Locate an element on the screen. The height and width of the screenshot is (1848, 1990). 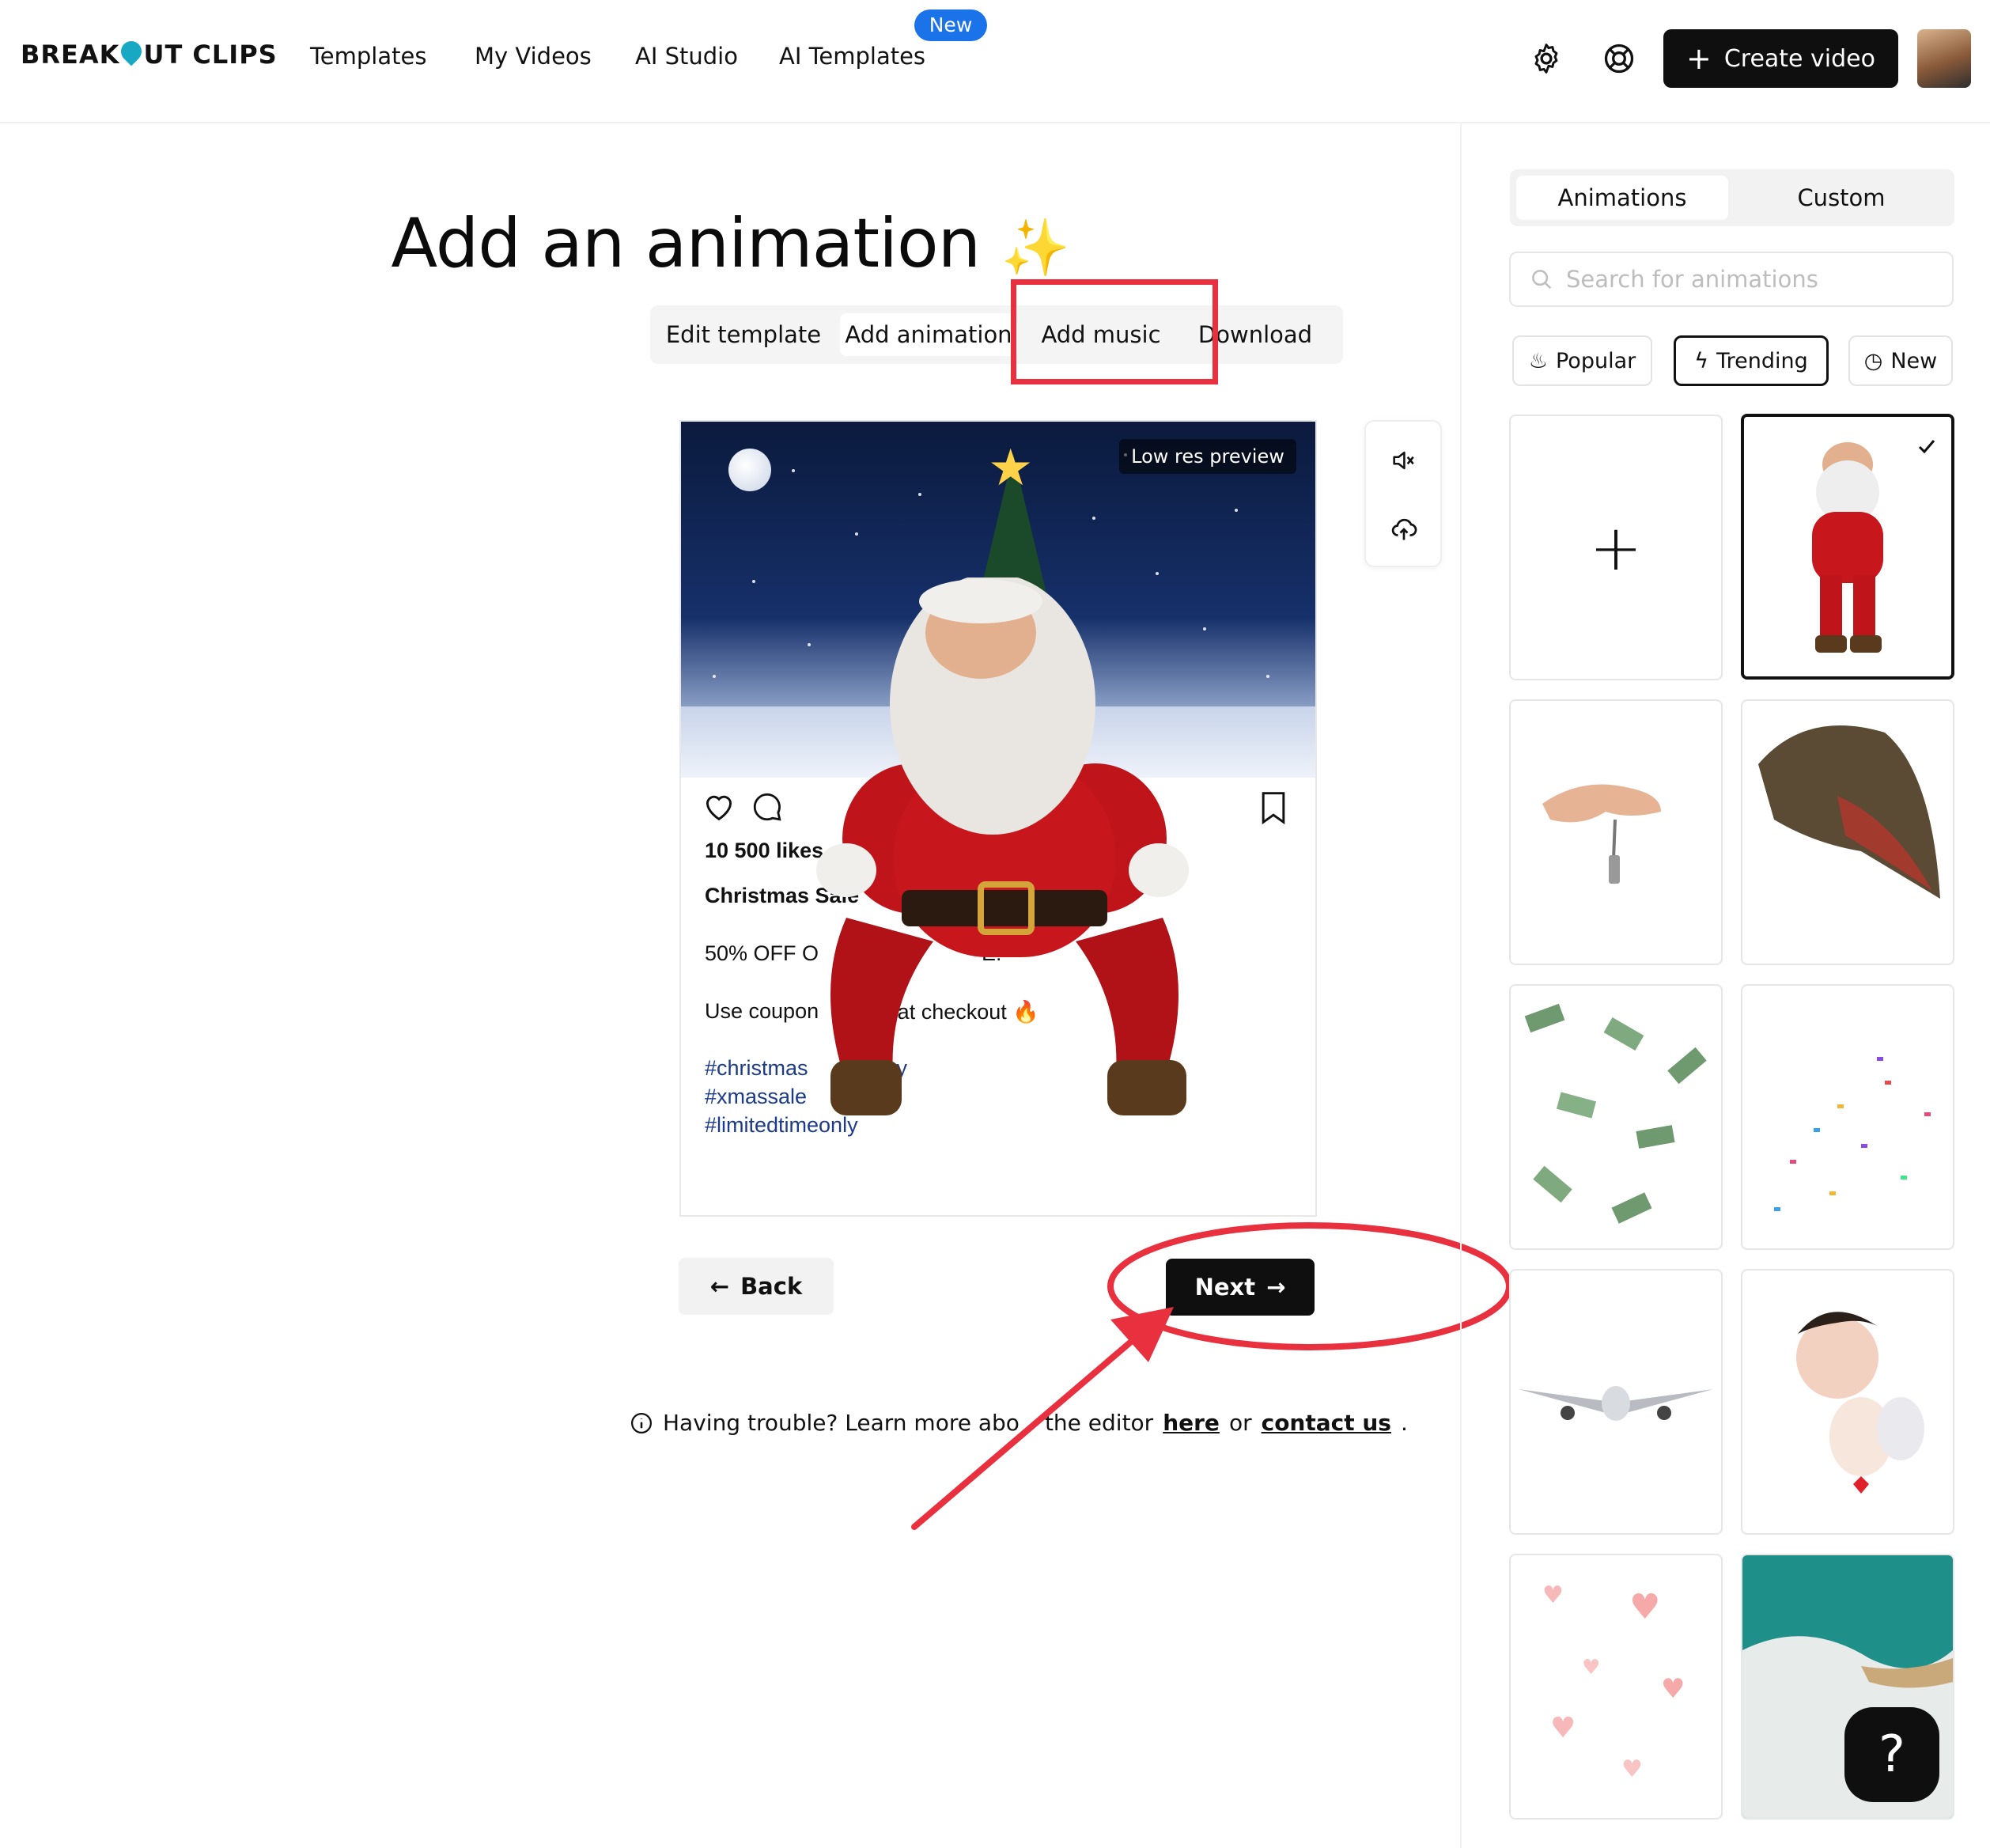
filter-label: New is located at coordinates (1914, 360).